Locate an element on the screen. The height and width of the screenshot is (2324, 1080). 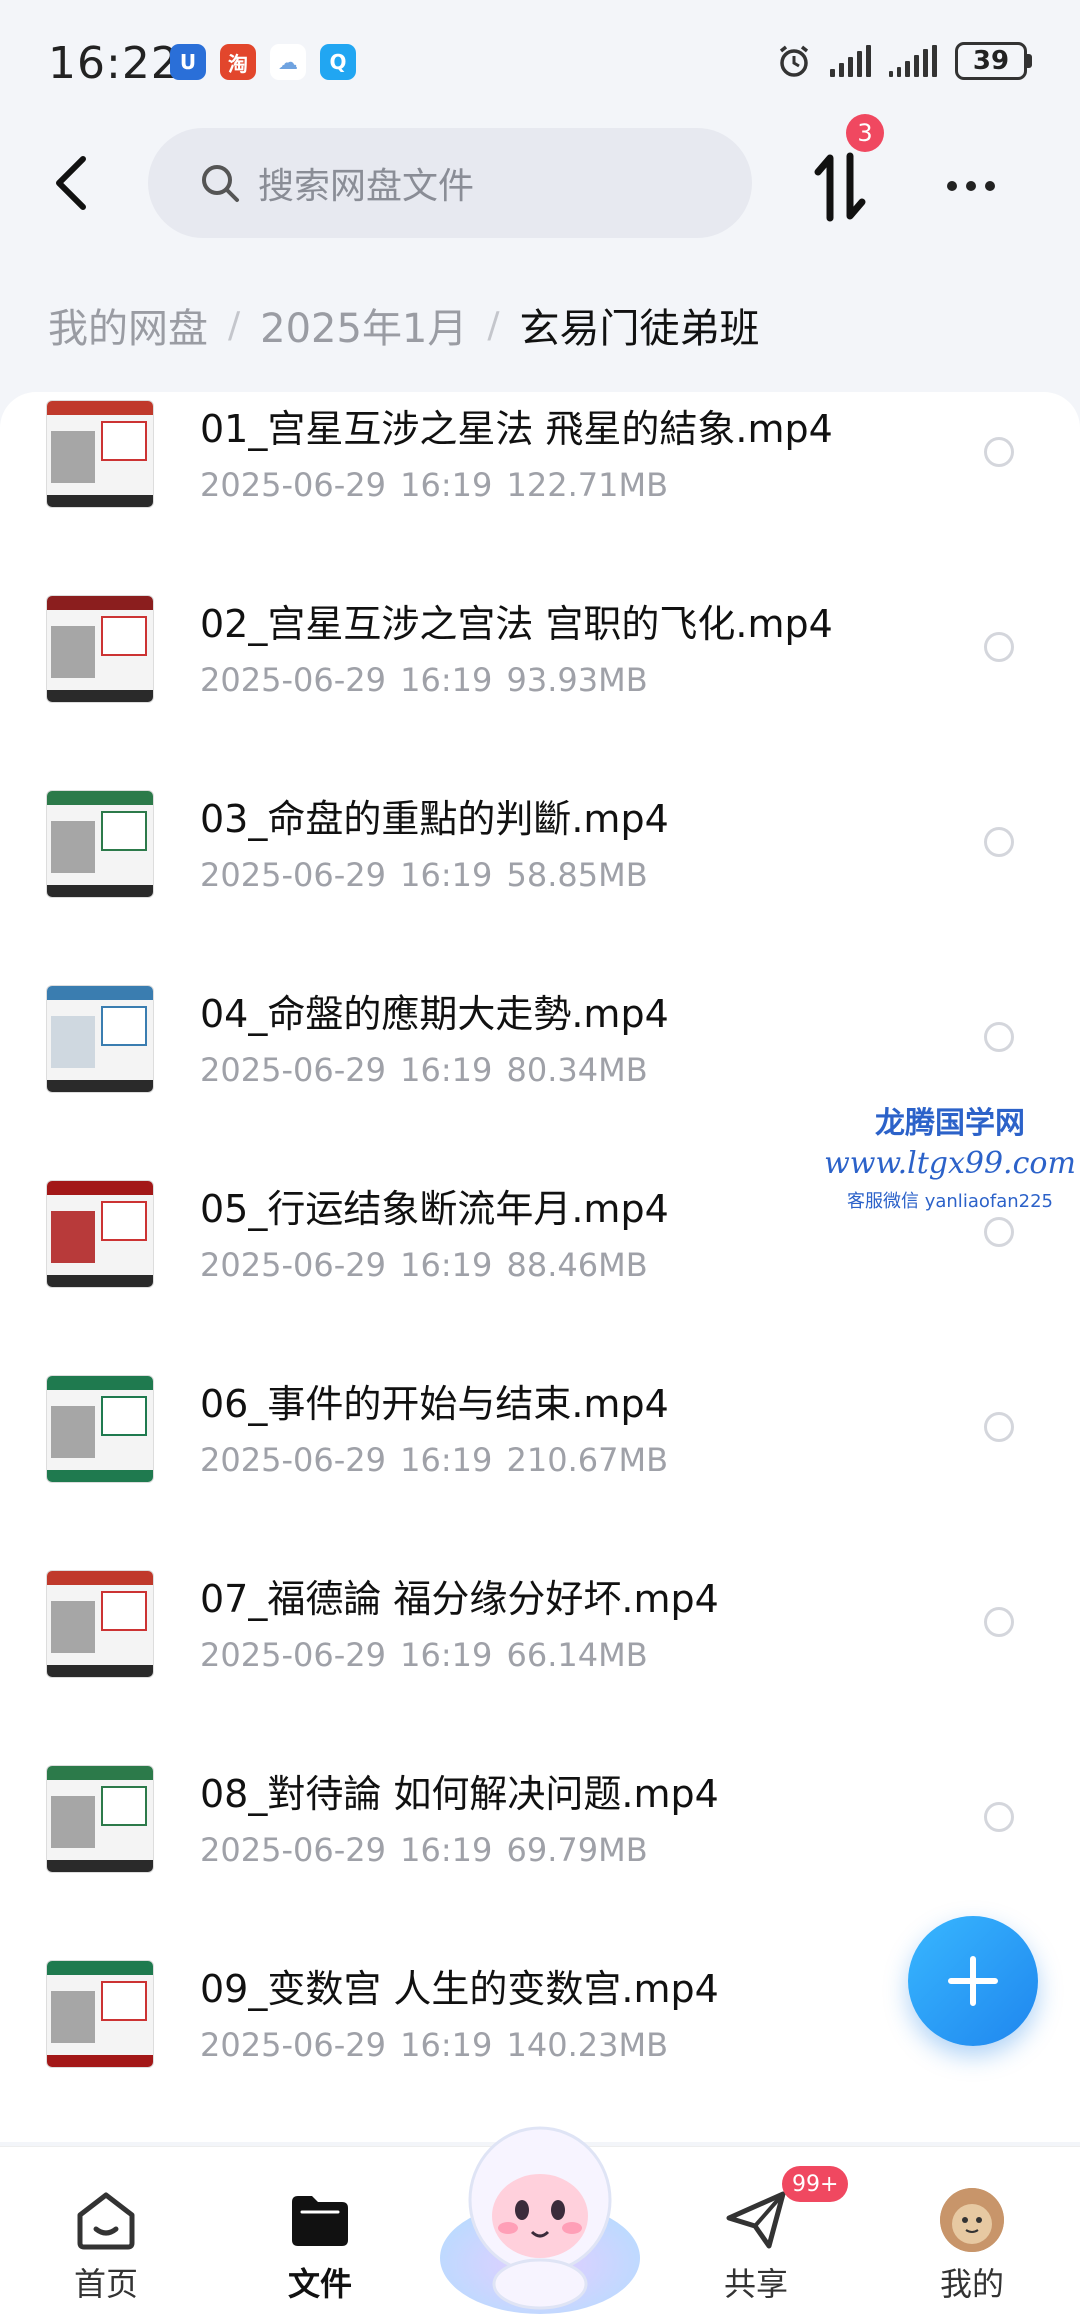
file-name: 04_命盤的應期大走勢.mp4 is located at coordinates (434, 1014).